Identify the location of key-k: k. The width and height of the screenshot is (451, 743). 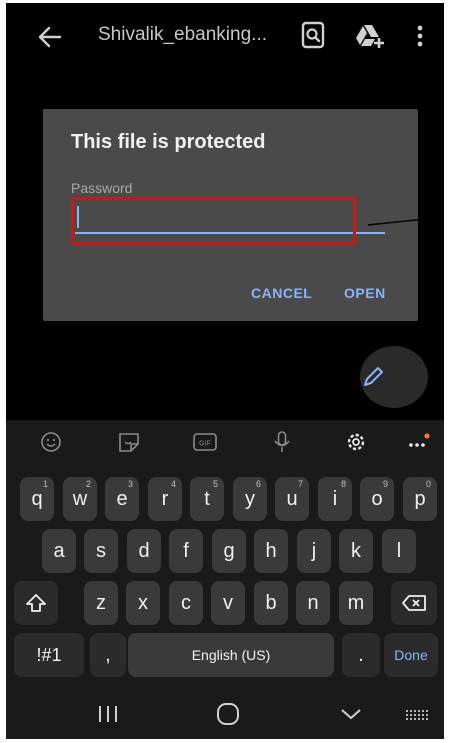
(356, 551).